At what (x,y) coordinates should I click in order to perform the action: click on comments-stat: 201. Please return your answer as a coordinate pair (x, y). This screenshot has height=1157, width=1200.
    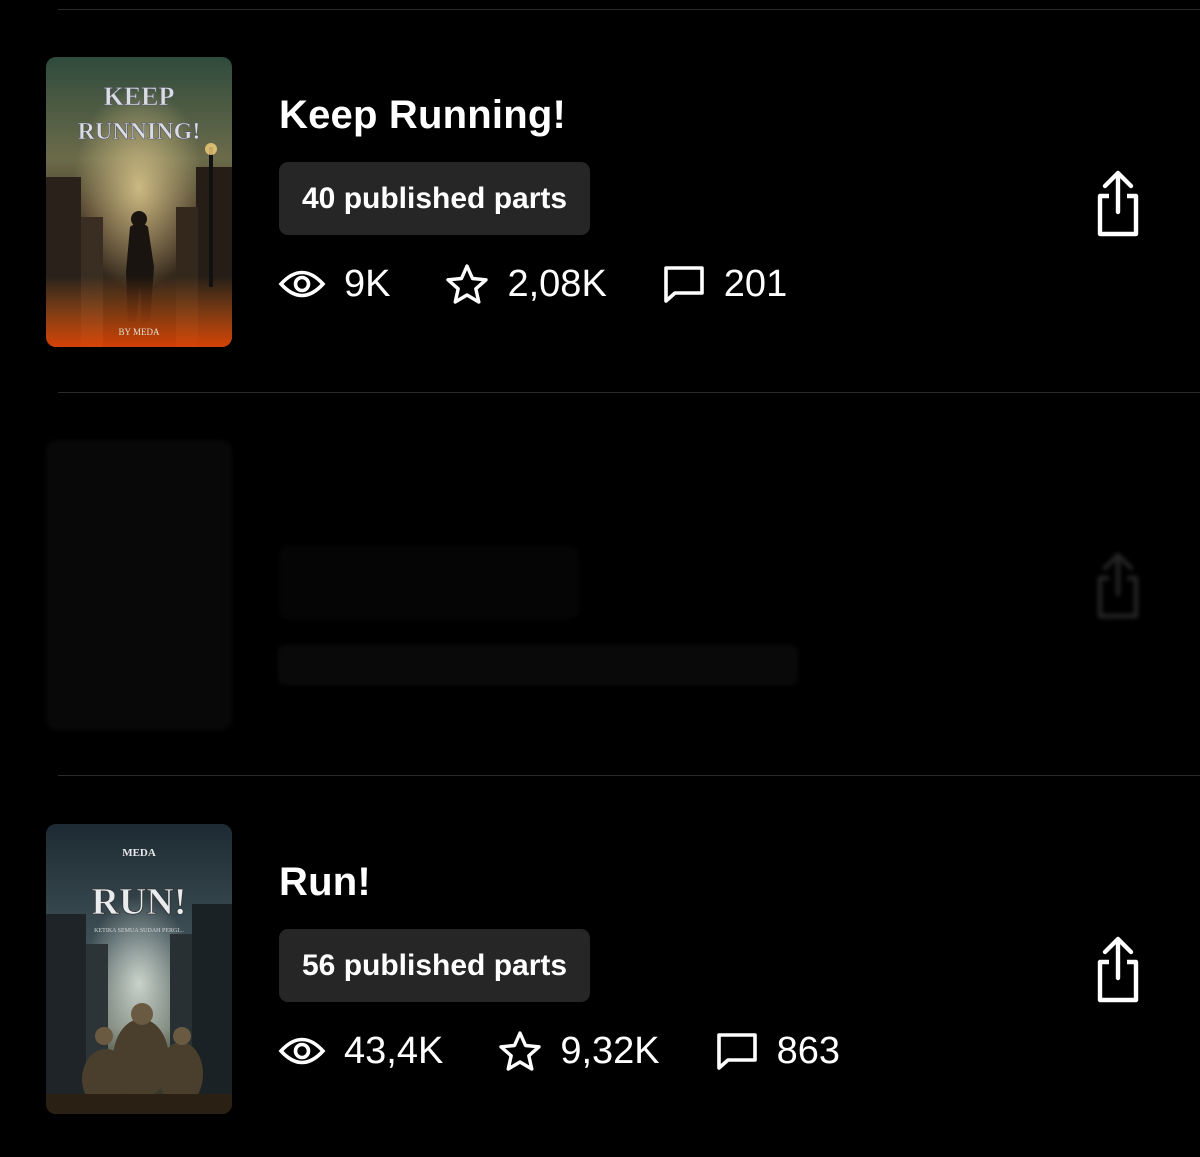
    Looking at the image, I should click on (724, 284).